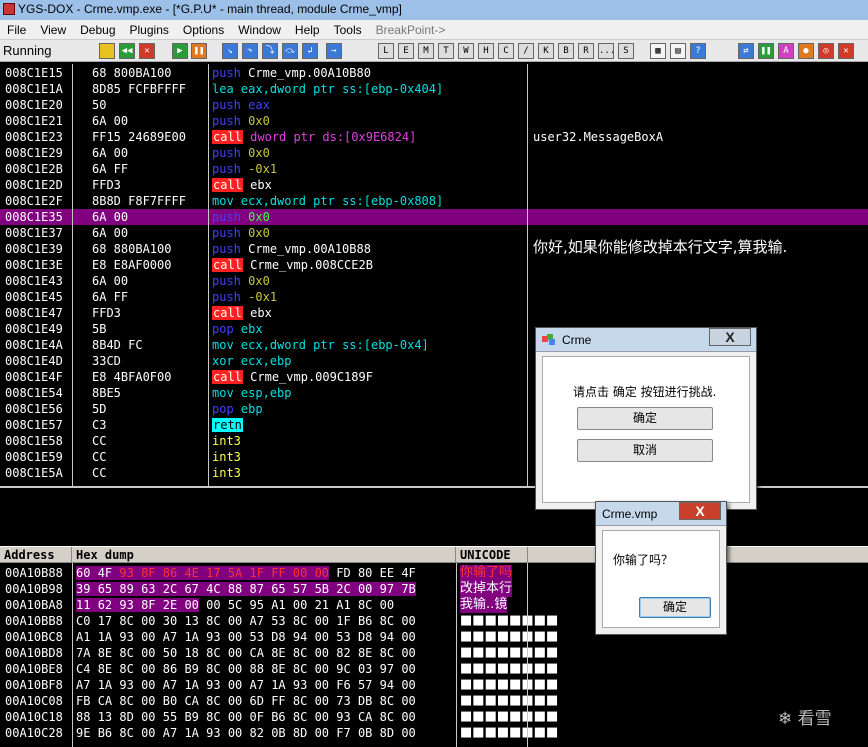 The image size is (868, 747). Describe the element at coordinates (434, 313) in the screenshot. I see `disasm-row: 008C1E47 FFD3 call ebx` at that location.